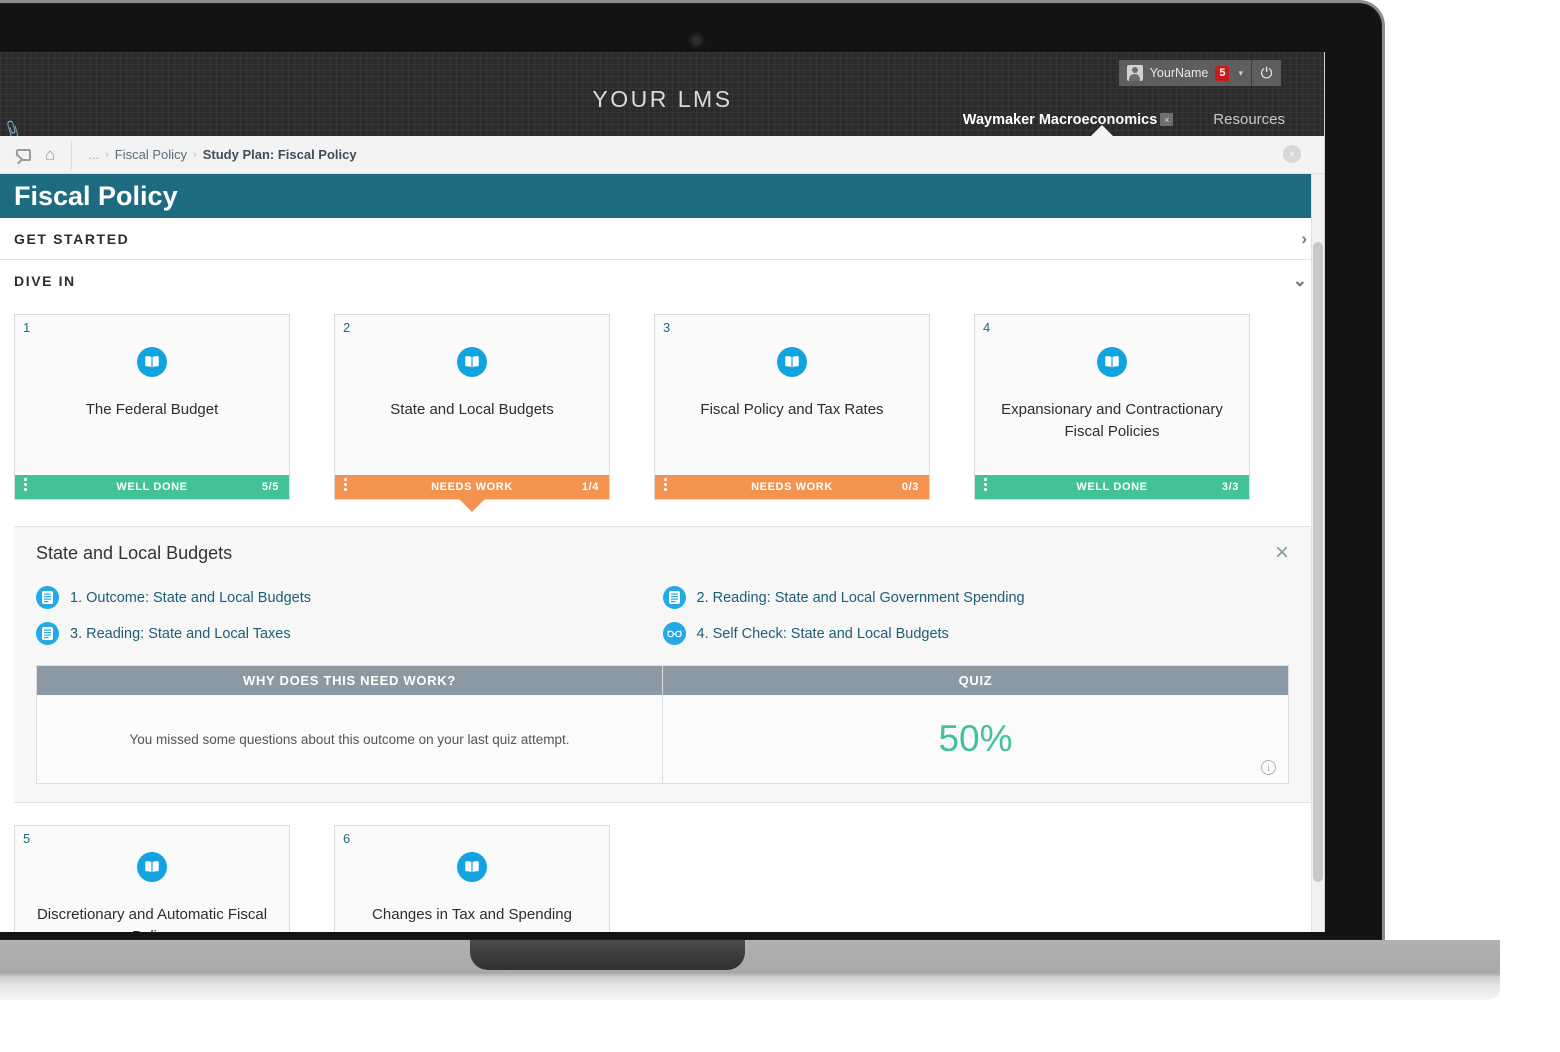  I want to click on breadcrumb-icons: ⌂, so click(35, 154).